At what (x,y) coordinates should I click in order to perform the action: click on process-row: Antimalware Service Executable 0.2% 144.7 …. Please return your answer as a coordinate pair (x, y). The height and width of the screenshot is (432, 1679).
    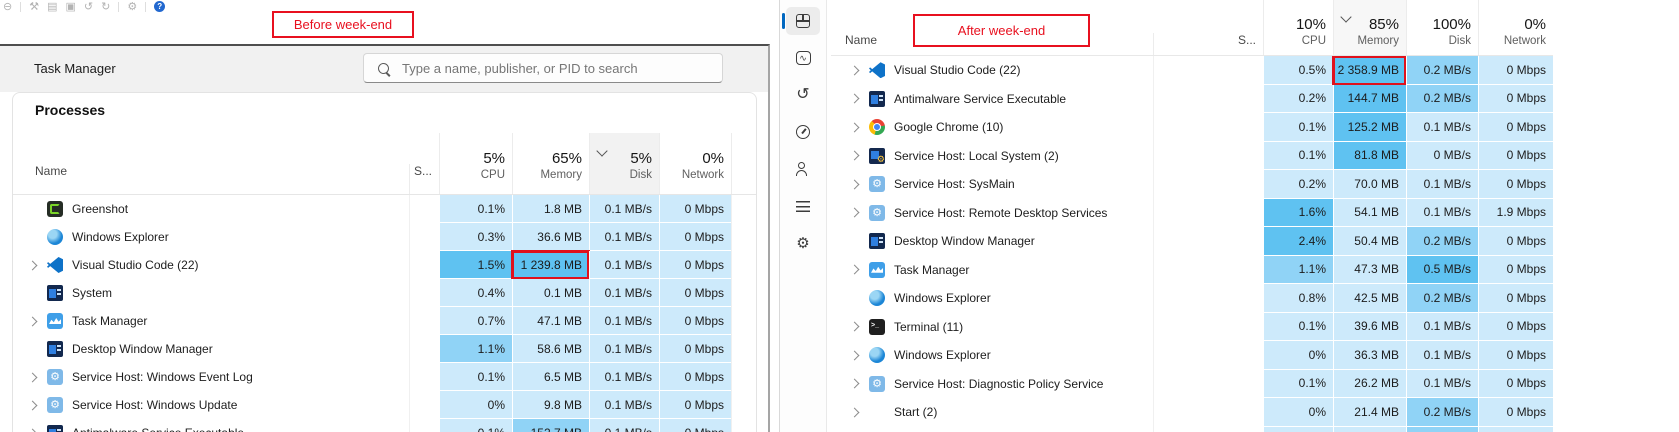
    Looking at the image, I should click on (1192, 98).